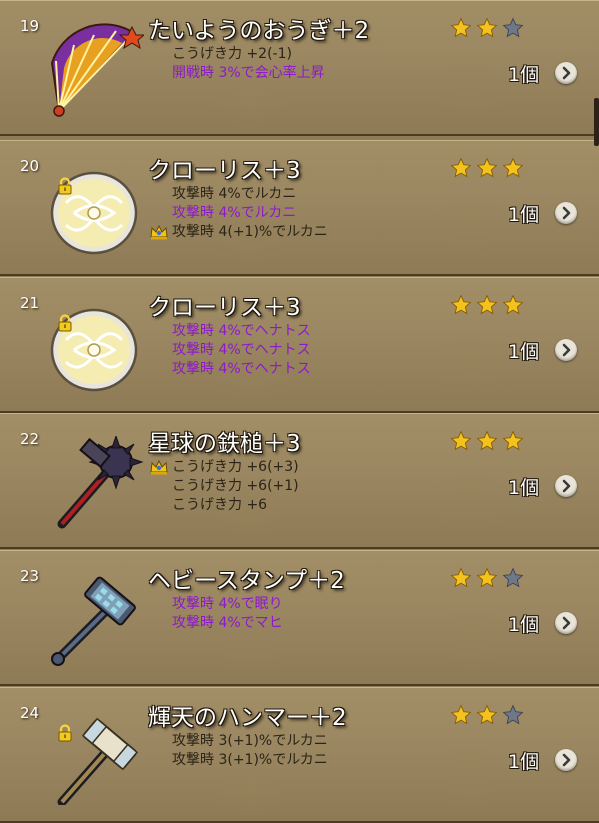 Image resolution: width=599 pixels, height=823 pixels. What do you see at coordinates (30, 713) in the screenshot?
I see `row-number: 24` at bounding box center [30, 713].